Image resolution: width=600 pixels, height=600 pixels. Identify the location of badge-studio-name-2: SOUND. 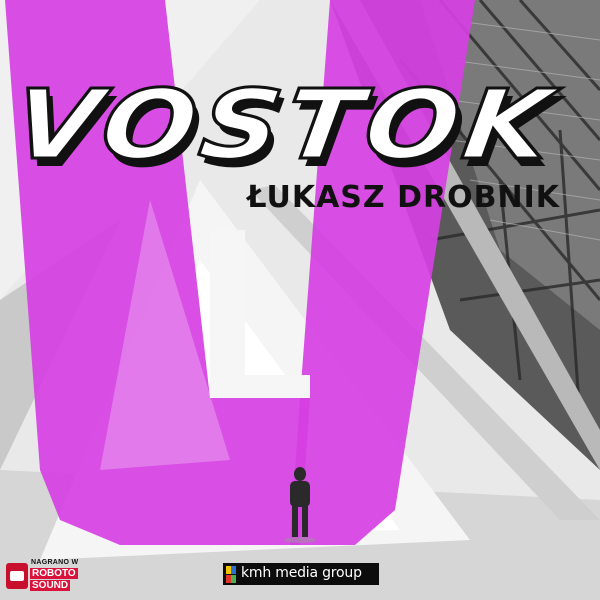
(50, 585).